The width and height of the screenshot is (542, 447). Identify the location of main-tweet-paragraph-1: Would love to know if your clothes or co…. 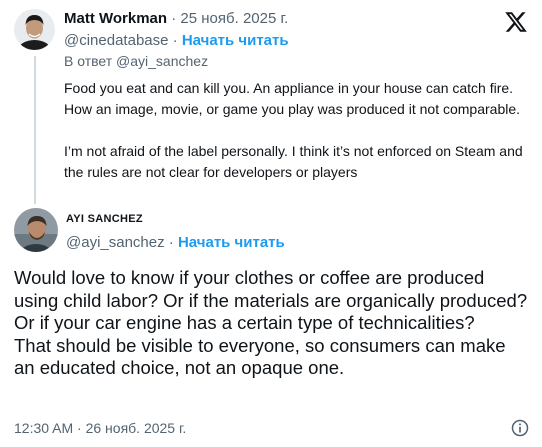
(271, 300).